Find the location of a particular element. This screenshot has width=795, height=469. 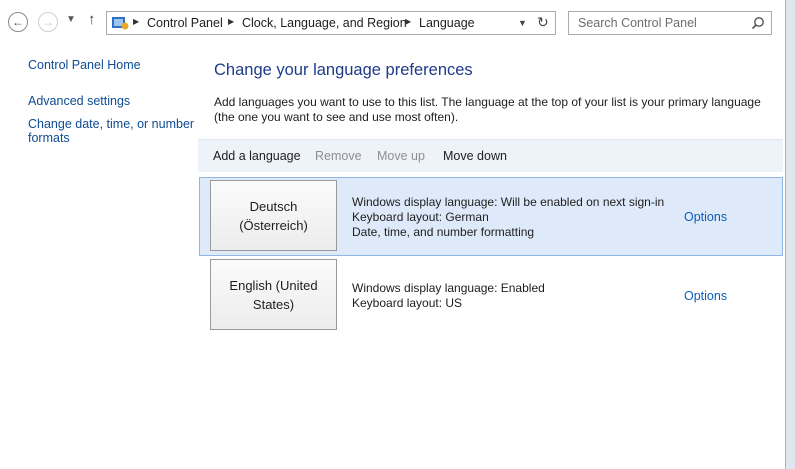

control-panel-home-link: Control Panel Home is located at coordinates (84, 65).